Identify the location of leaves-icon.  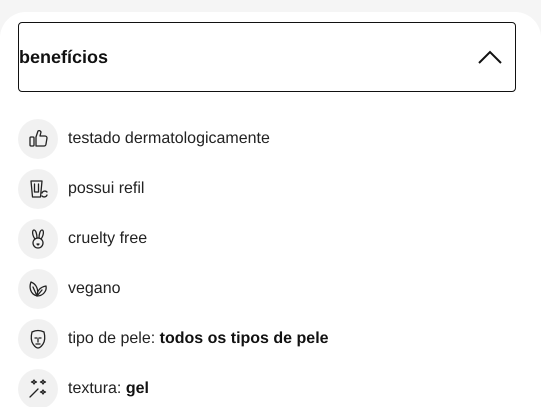
(38, 289).